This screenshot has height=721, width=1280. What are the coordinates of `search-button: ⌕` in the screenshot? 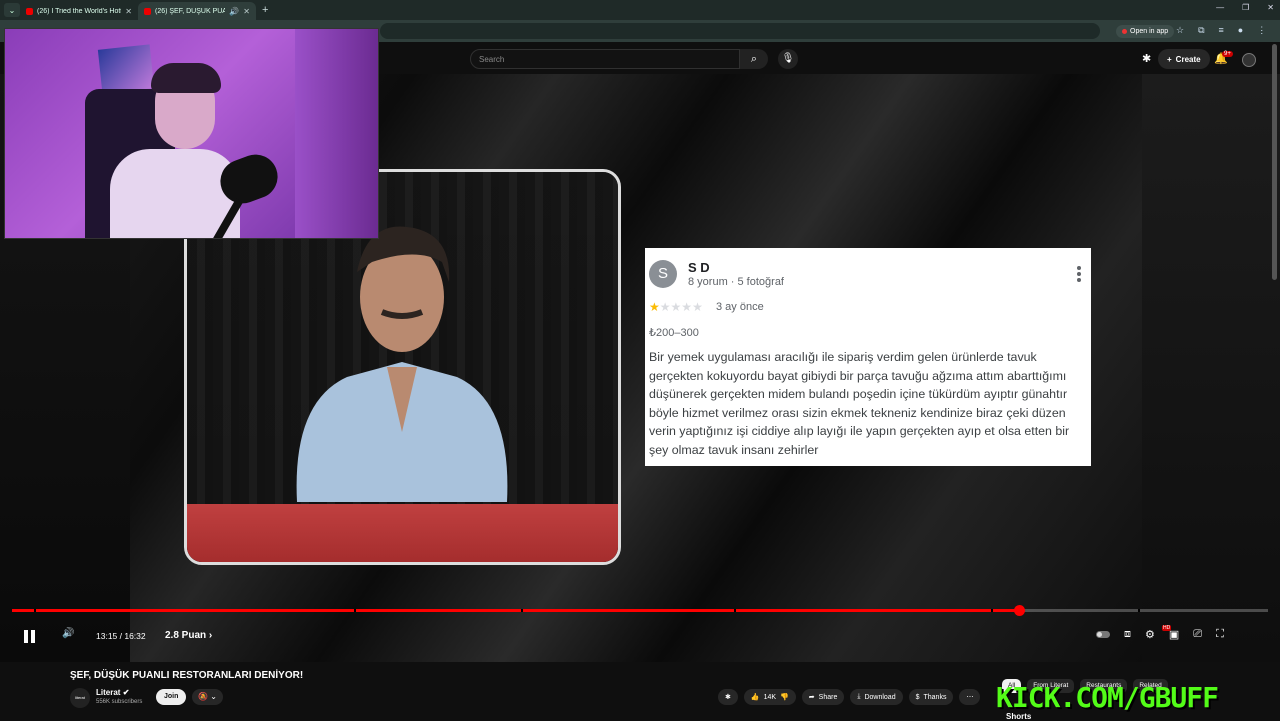 It's located at (754, 59).